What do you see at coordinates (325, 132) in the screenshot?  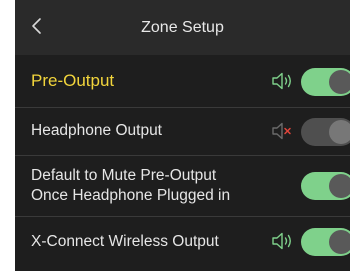 I see `headphone-output-toggle` at bounding box center [325, 132].